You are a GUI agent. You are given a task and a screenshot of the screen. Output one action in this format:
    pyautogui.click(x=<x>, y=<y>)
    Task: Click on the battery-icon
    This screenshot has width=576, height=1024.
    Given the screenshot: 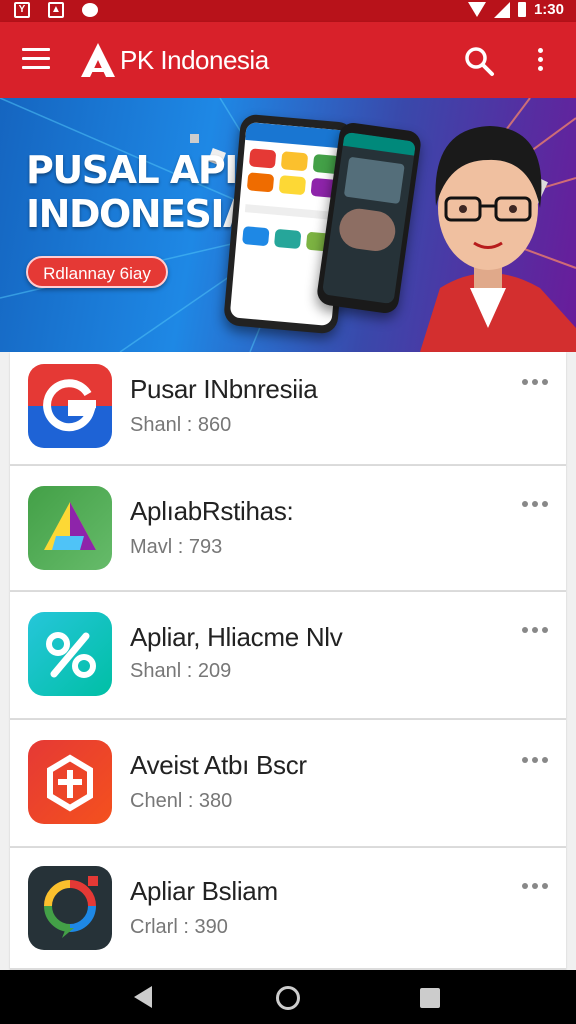 What is the action you would take?
    pyautogui.click(x=521, y=9)
    